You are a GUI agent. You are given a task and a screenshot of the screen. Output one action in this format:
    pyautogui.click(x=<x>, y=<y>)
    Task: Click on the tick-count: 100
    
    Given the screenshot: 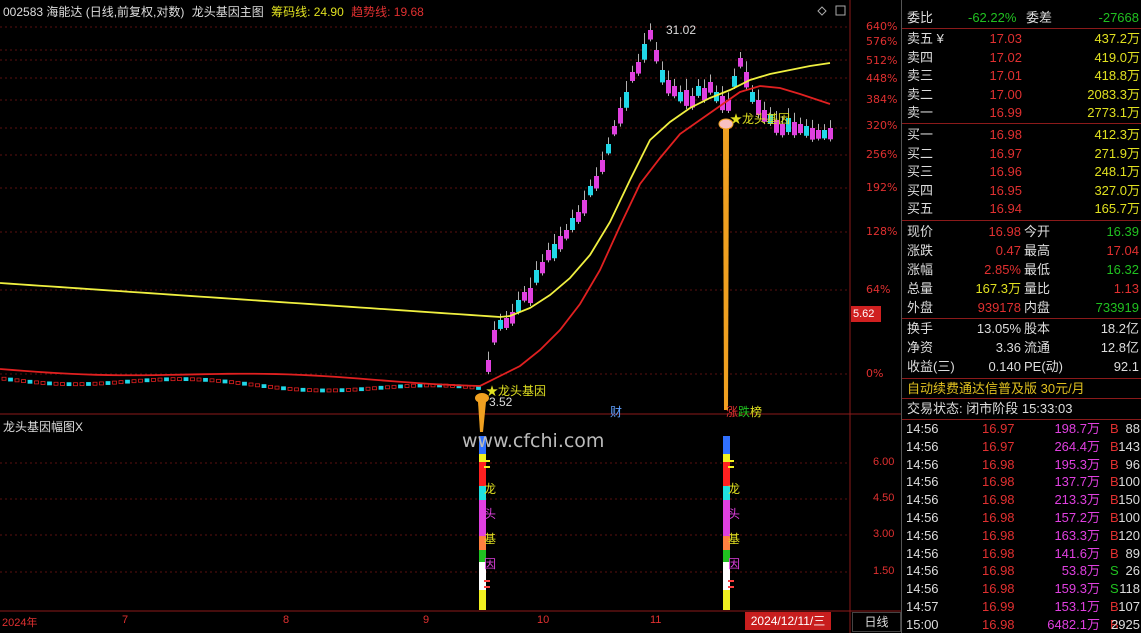 What is the action you would take?
    pyautogui.click(x=1129, y=517)
    